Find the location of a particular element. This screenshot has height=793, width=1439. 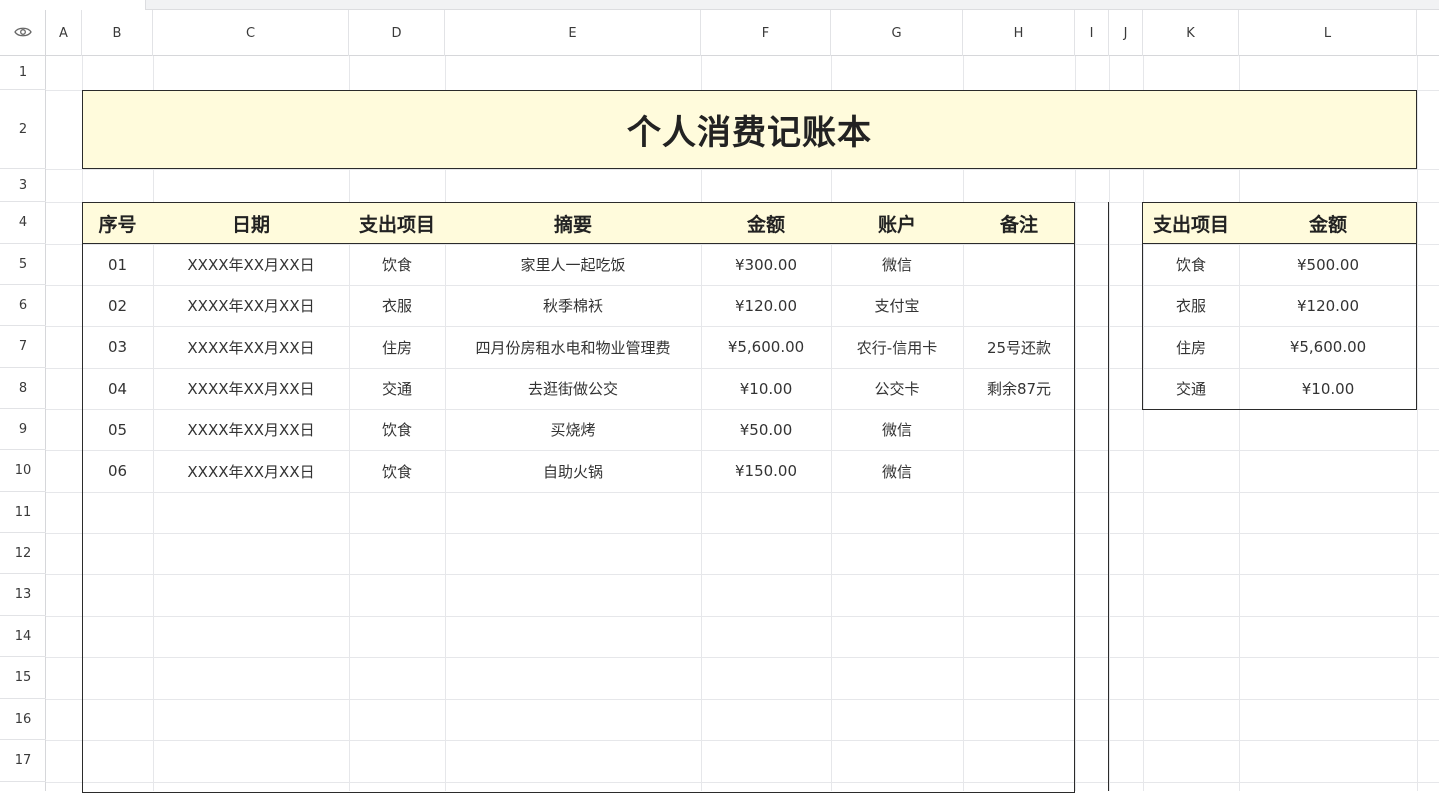

expense-cell: 支付宝 is located at coordinates (897, 305).